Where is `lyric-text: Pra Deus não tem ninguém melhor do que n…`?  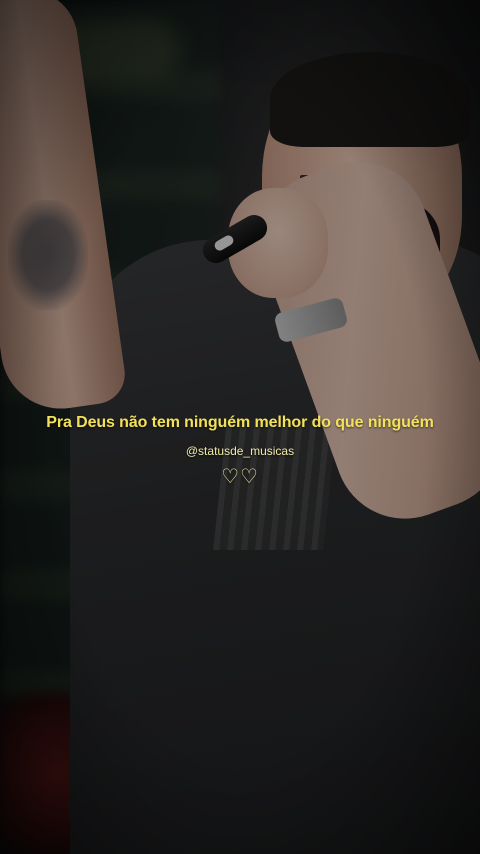 lyric-text: Pra Deus não tem ninguém melhor do que n… is located at coordinates (240, 422).